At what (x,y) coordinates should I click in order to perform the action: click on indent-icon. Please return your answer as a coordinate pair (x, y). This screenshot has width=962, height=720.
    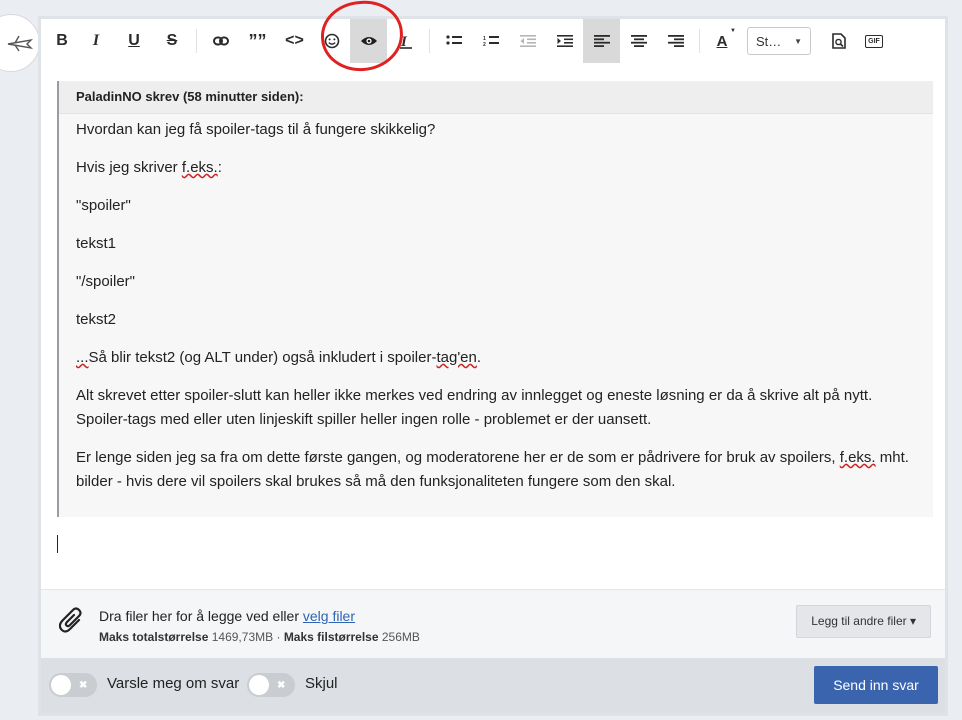
    Looking at the image, I should click on (564, 41).